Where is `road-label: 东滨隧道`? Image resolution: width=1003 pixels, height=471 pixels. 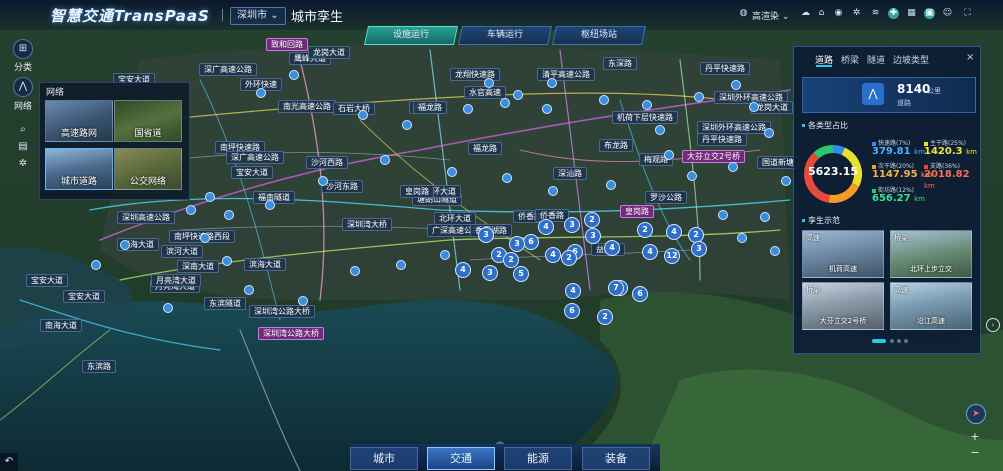 road-label: 东滨隧道 is located at coordinates (225, 303).